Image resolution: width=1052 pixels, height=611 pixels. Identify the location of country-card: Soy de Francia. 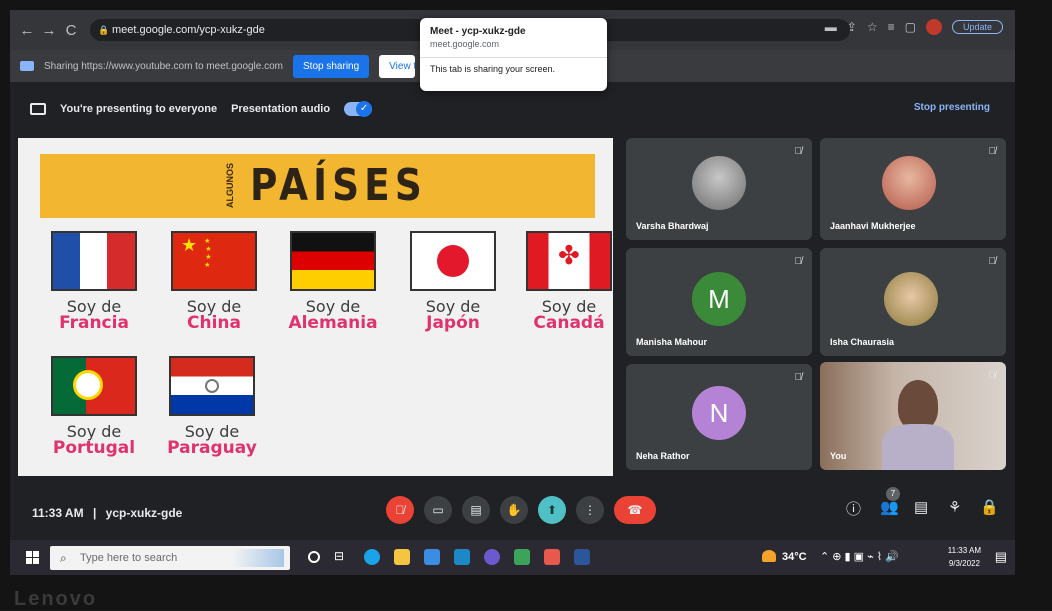
(94, 281).